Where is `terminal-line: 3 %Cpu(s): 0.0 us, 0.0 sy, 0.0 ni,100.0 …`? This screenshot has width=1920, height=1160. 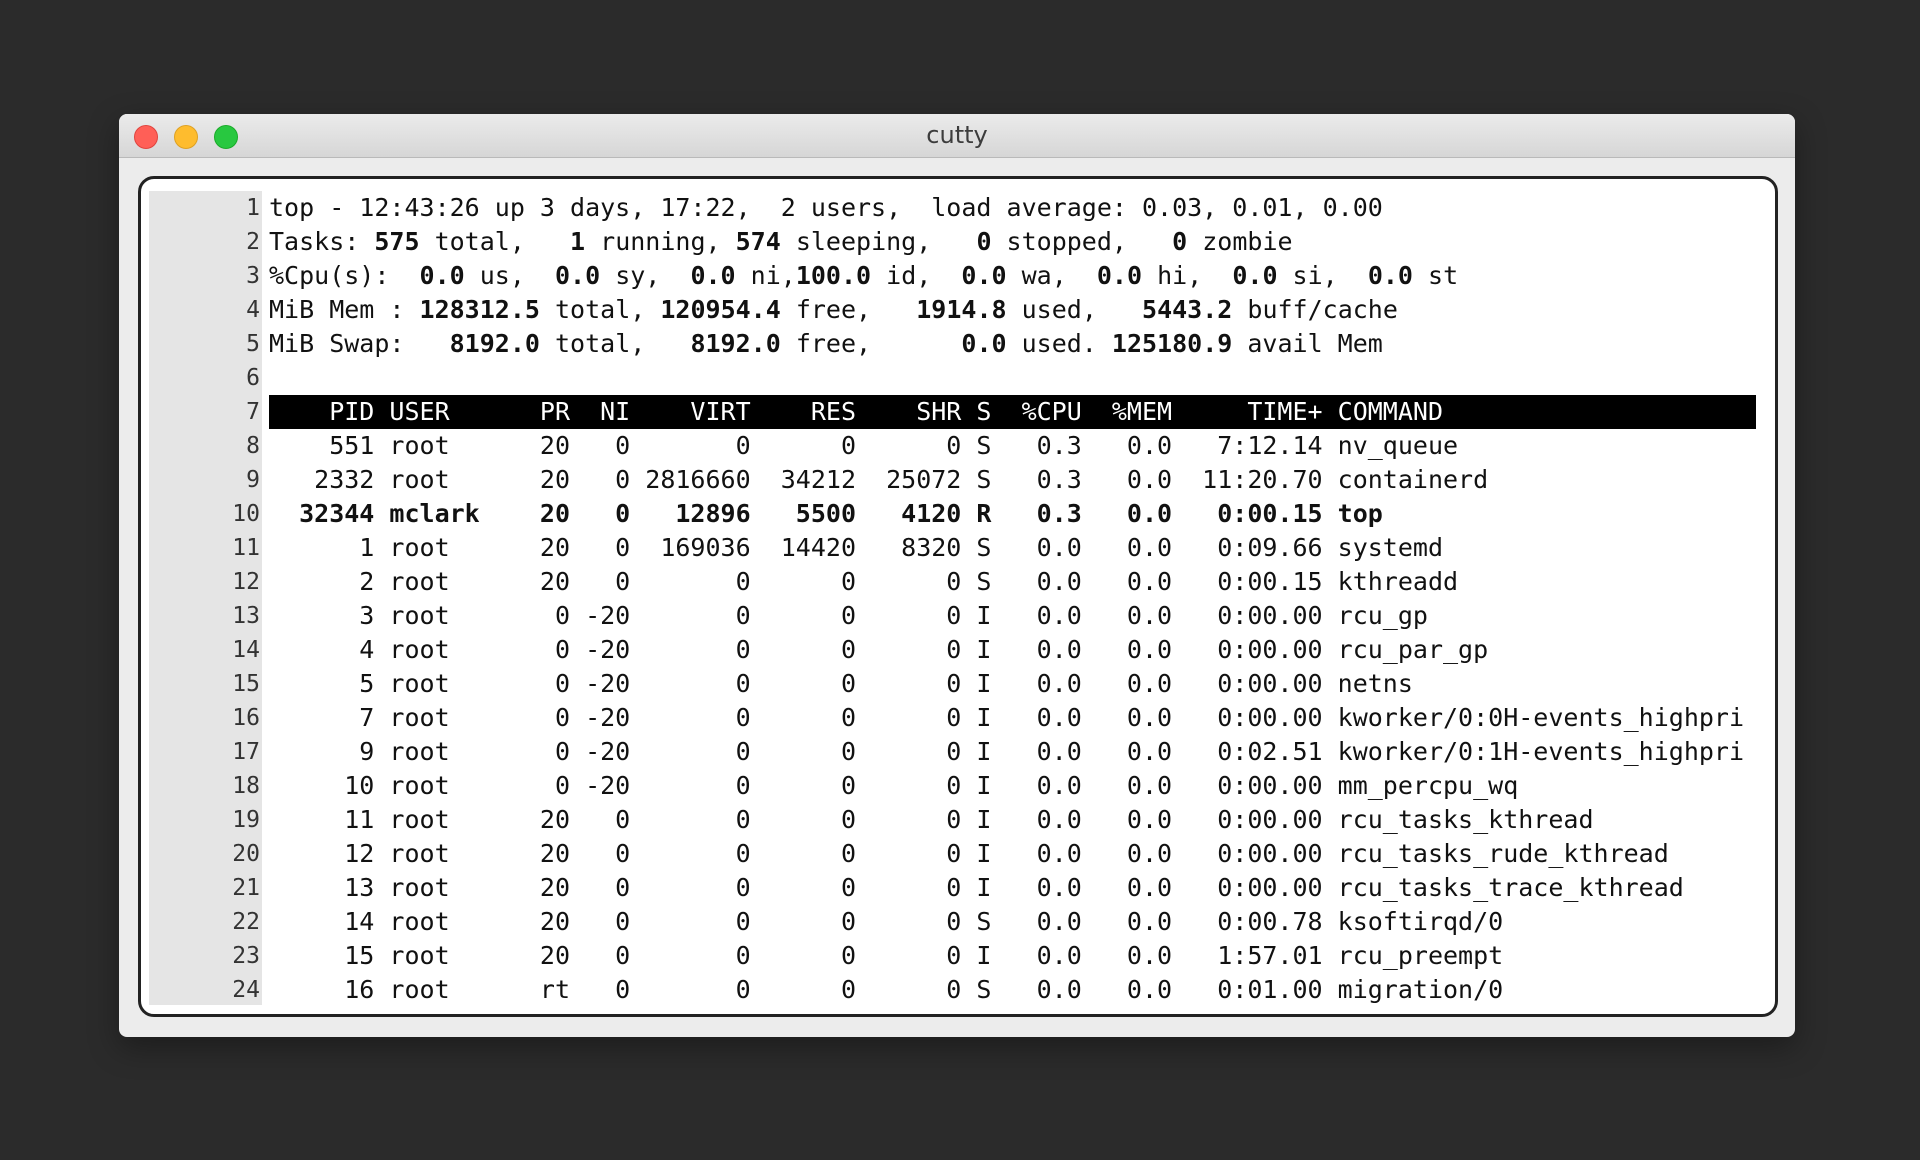
terminal-line: 3 %Cpu(s): 0.0 us, 0.0 sy, 0.0 ni,100.0 … is located at coordinates (958, 276).